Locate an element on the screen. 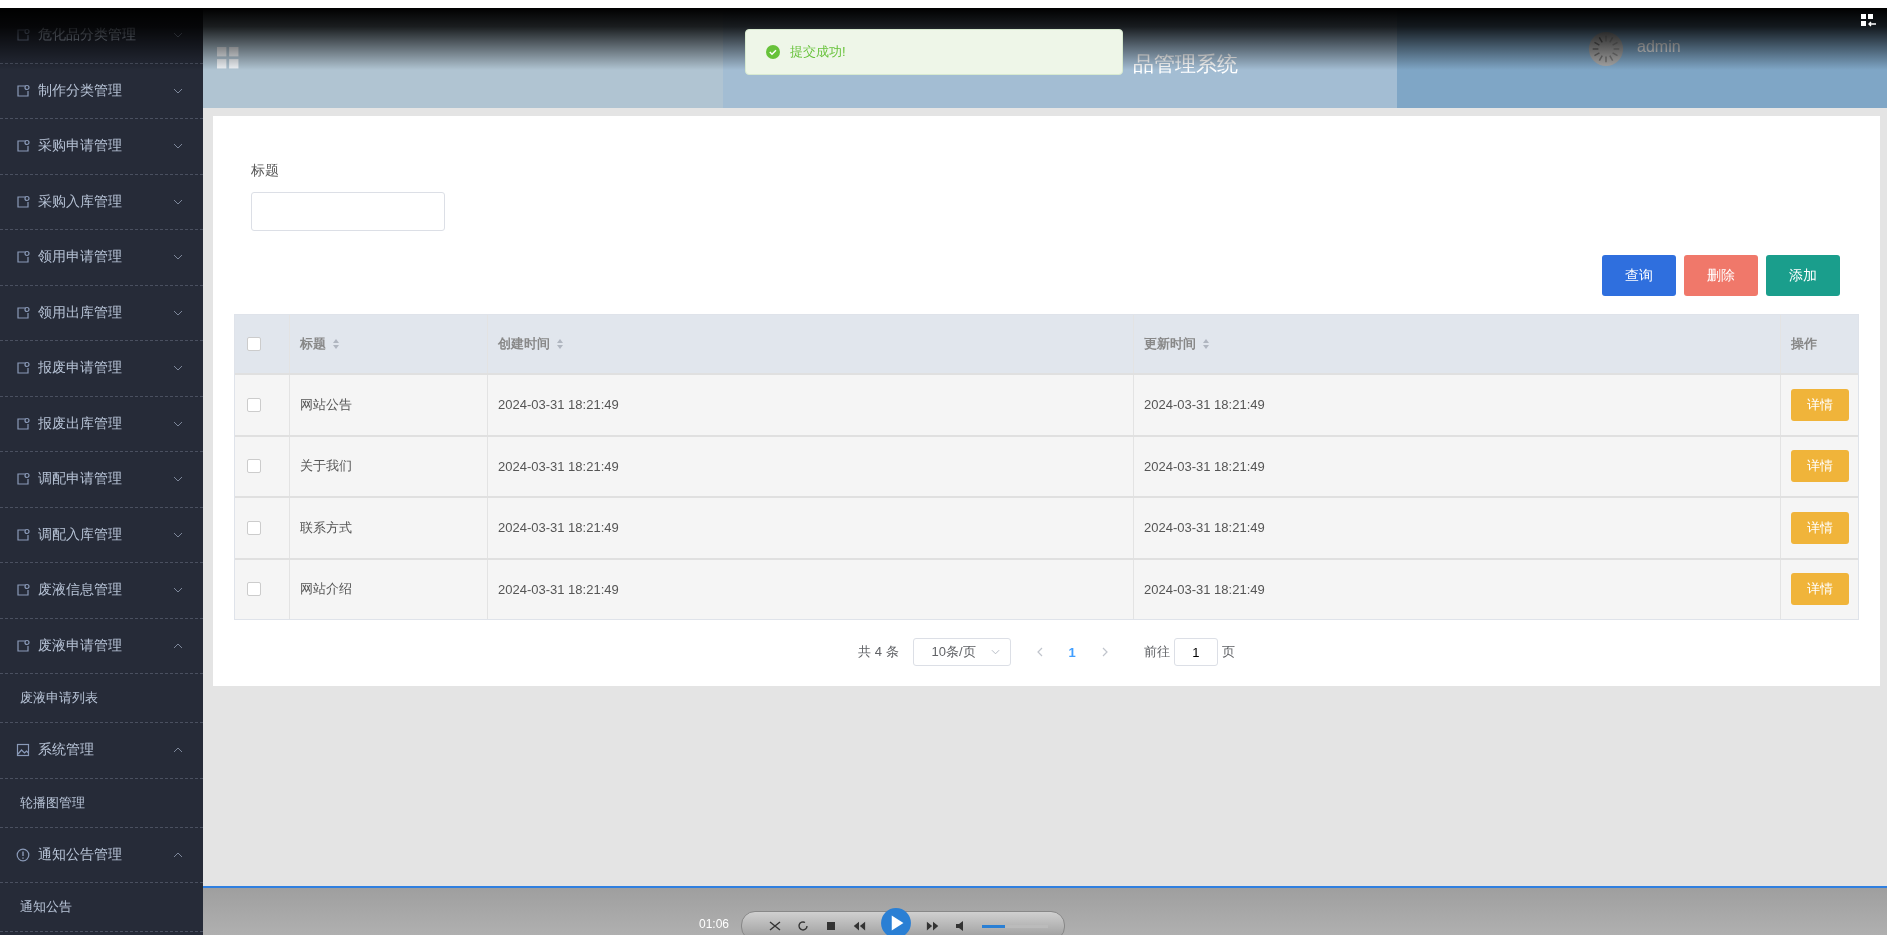 The height and width of the screenshot is (935, 1887). page-size-select: 10条/页 is located at coordinates (961, 652).